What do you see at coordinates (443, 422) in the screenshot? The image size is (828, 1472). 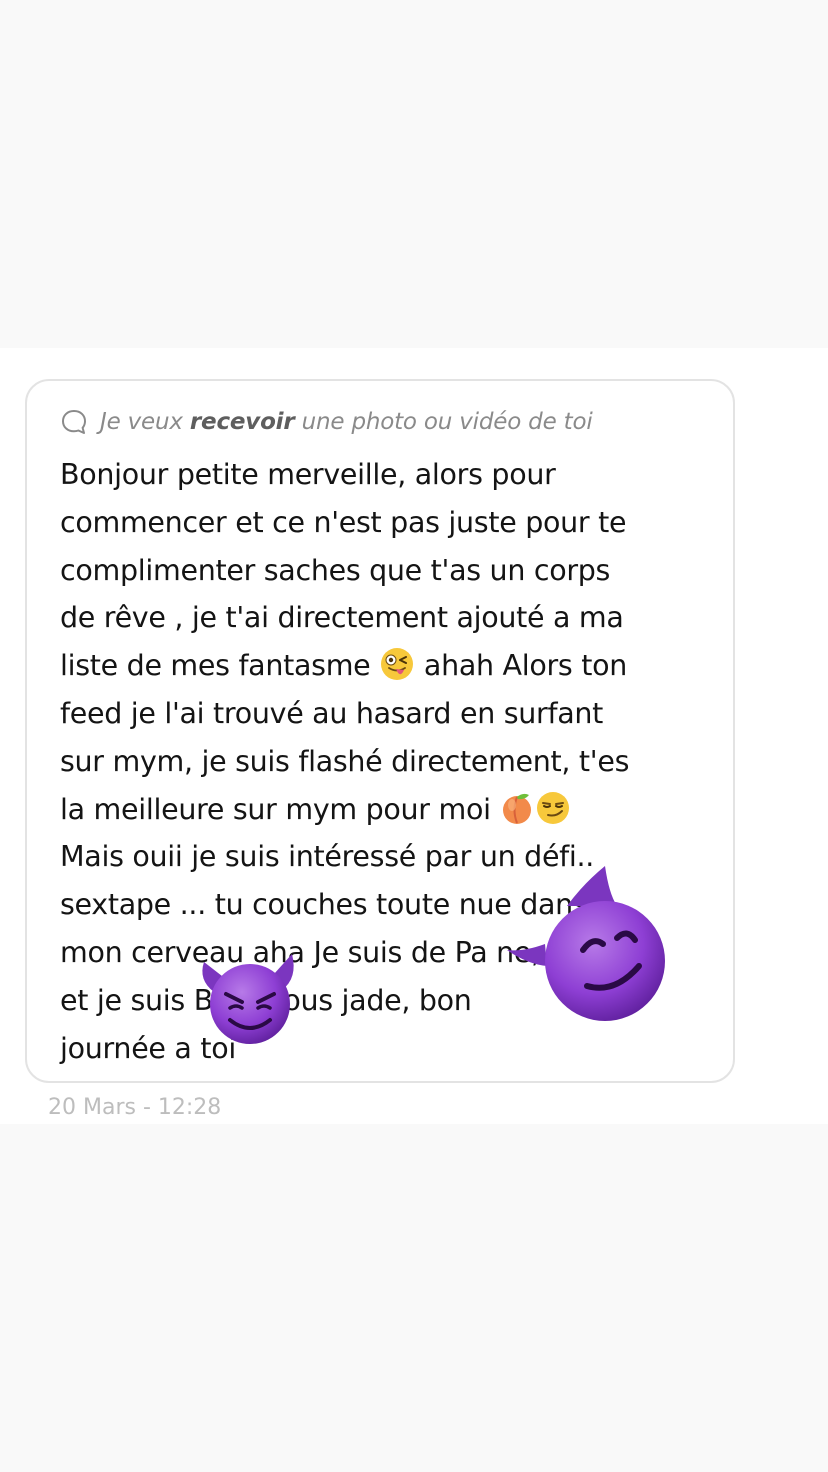 I see `request-suffix: une photo ou vidéo de toi` at bounding box center [443, 422].